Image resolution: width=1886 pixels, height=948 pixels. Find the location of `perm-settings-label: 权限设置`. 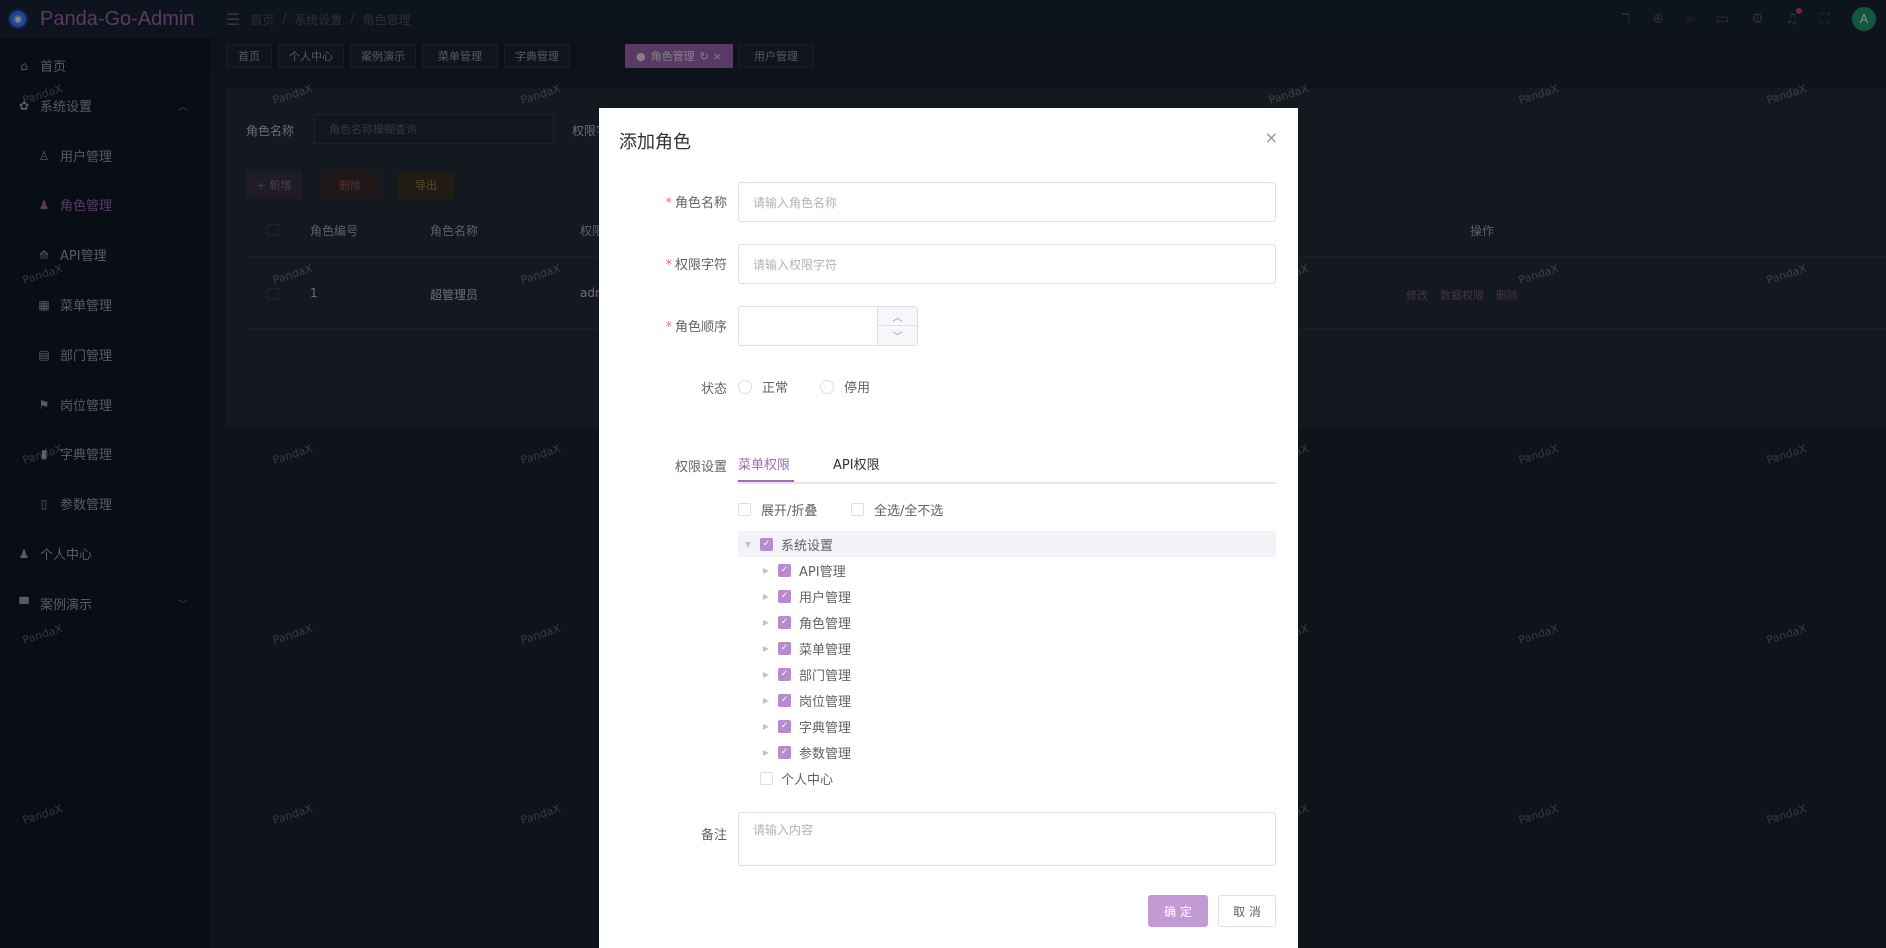

perm-settings-label: 权限设置 is located at coordinates (700, 467).